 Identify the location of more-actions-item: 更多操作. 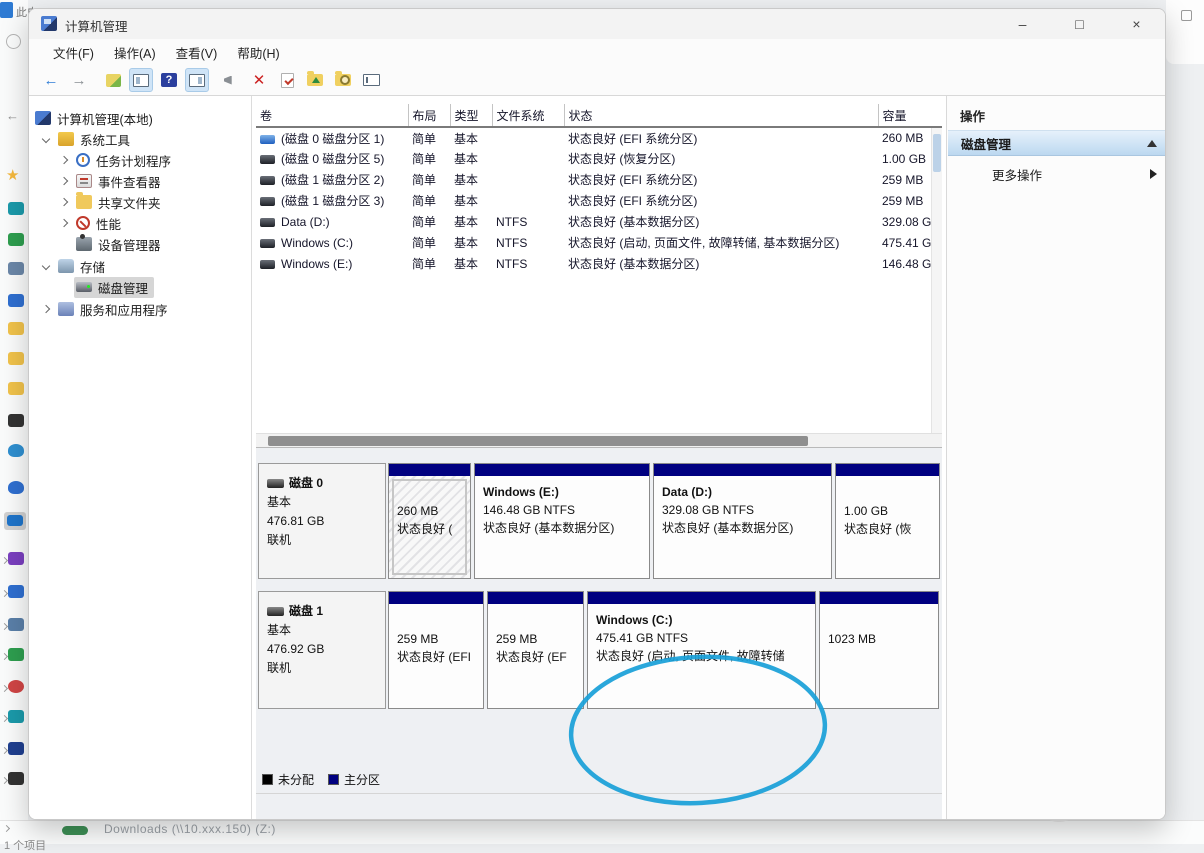
(1056, 174).